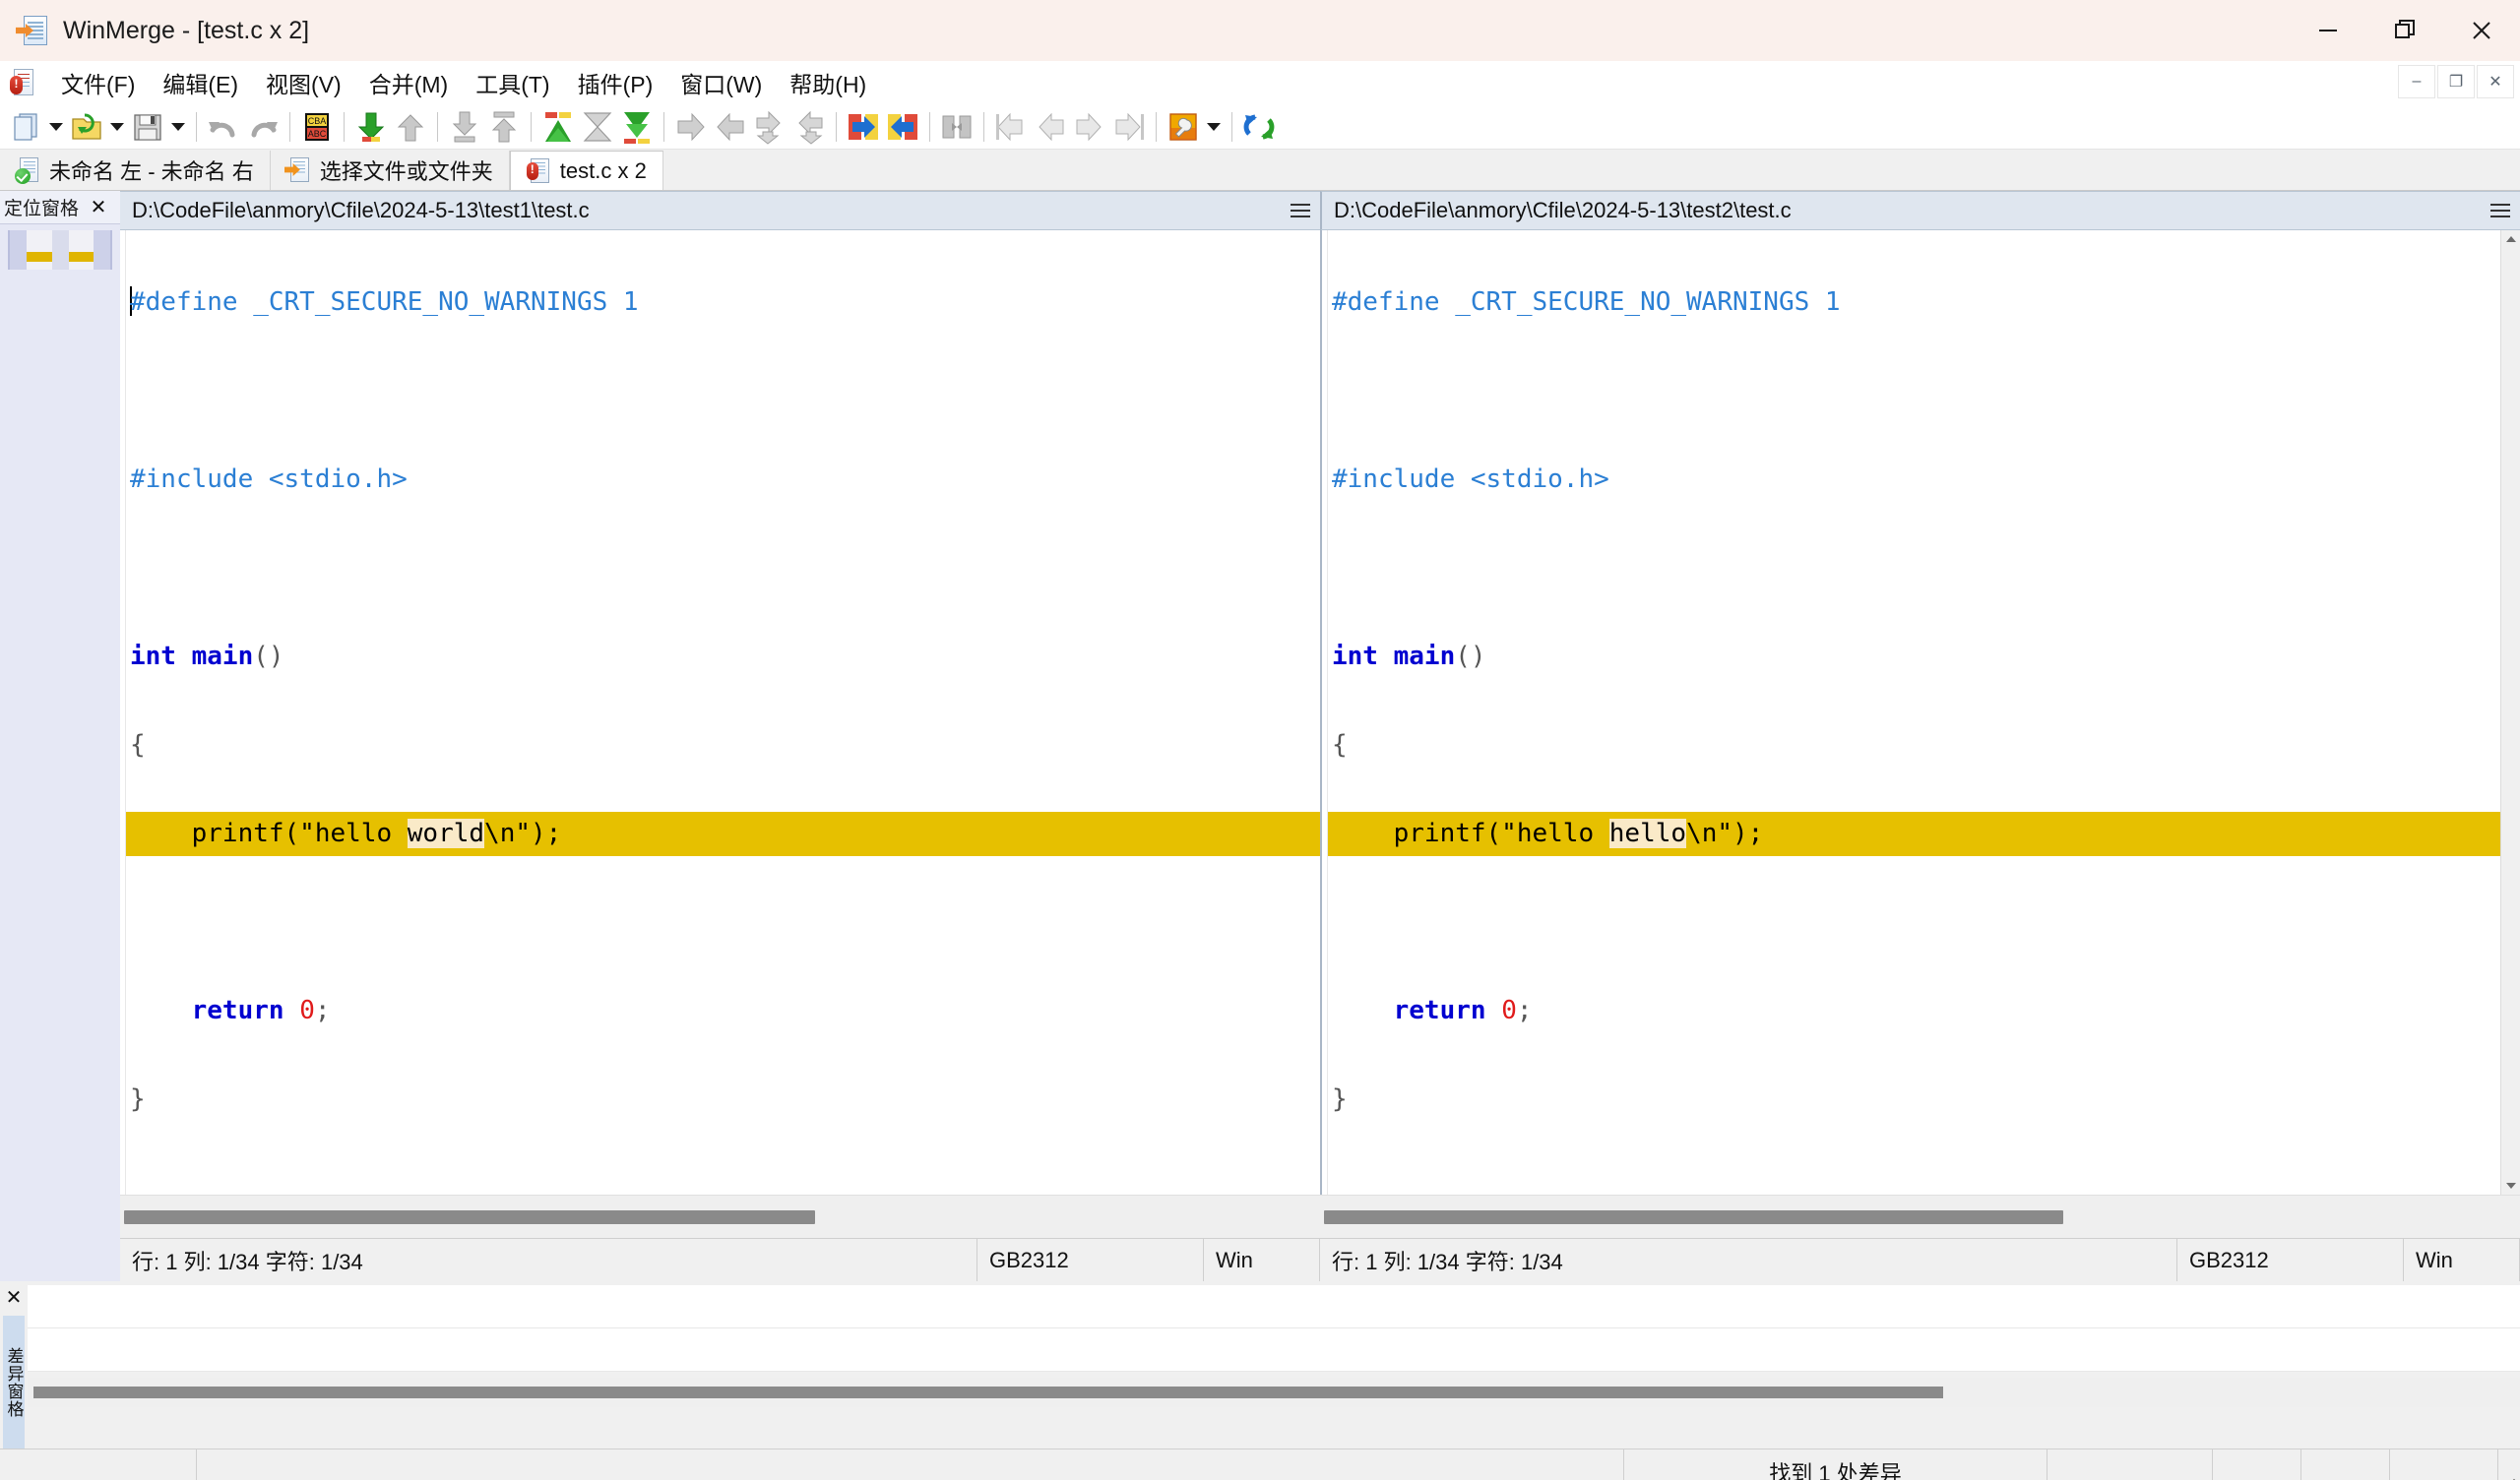 This screenshot has height=1480, width=2520. I want to click on scroll-down-icon, so click(2510, 1186).